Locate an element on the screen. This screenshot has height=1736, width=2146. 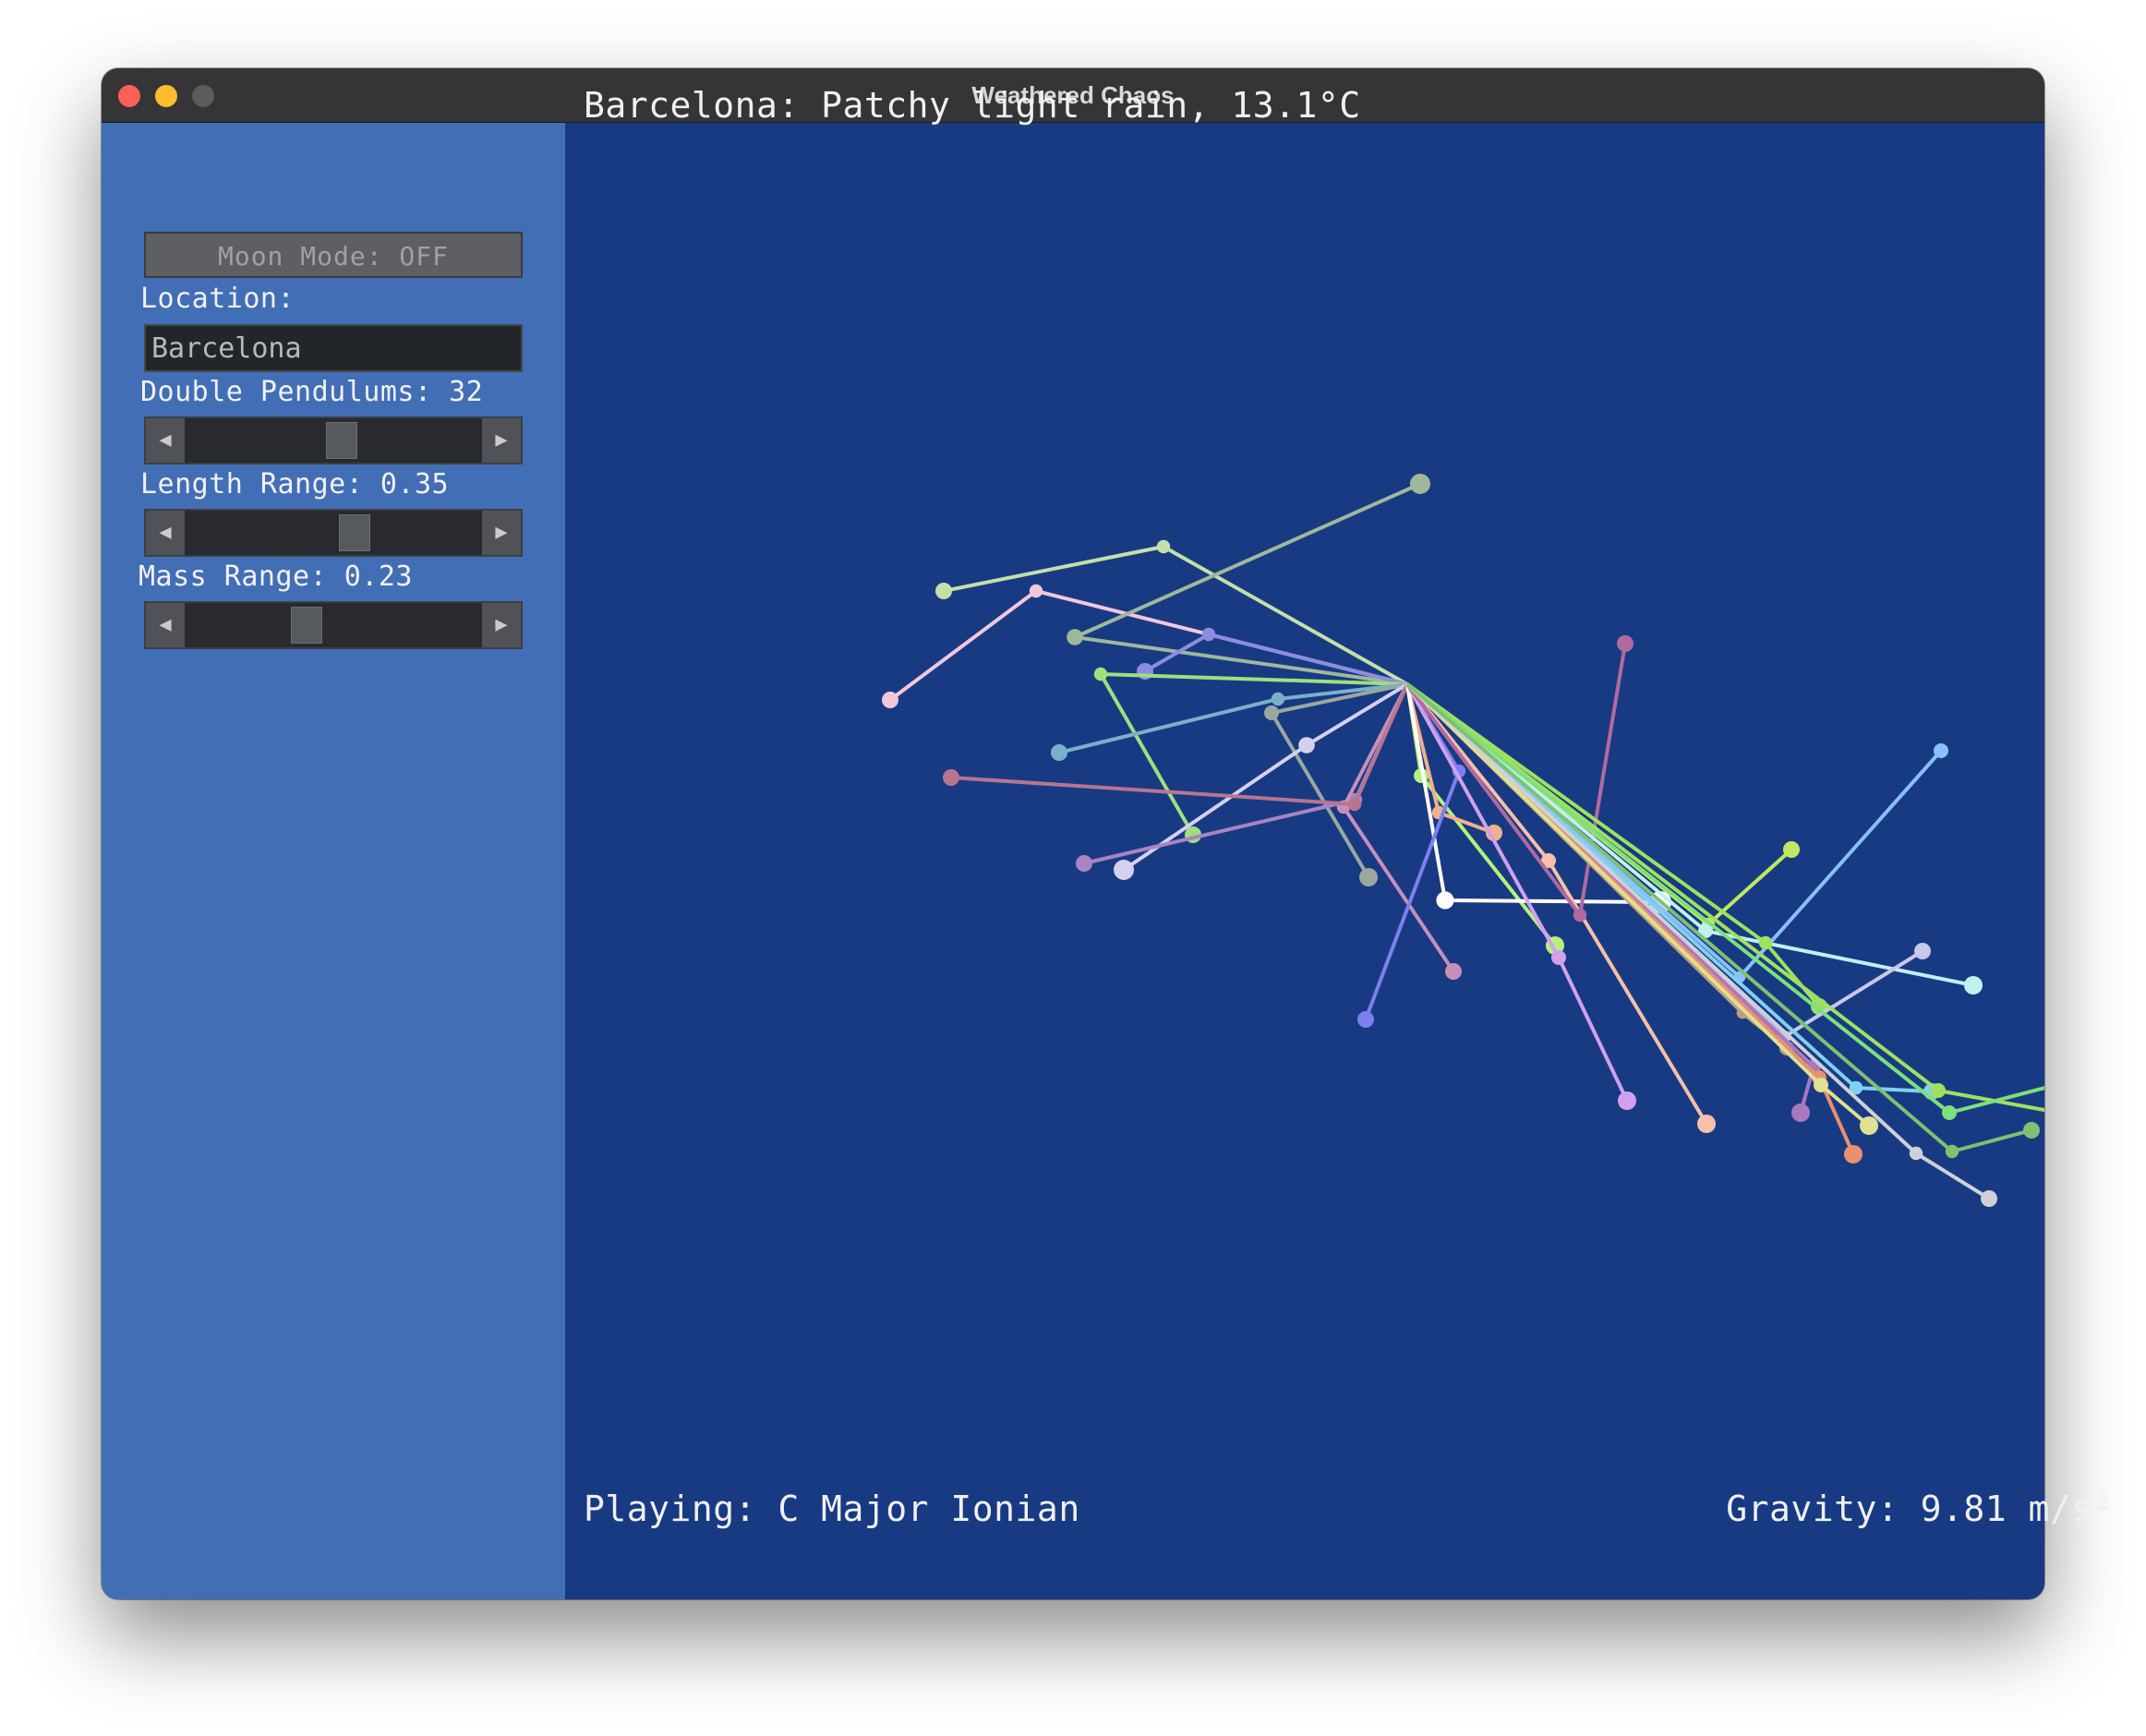
gravity-readout-text: Gravity: 9.81 m/s² is located at coordinates (1921, 1509).